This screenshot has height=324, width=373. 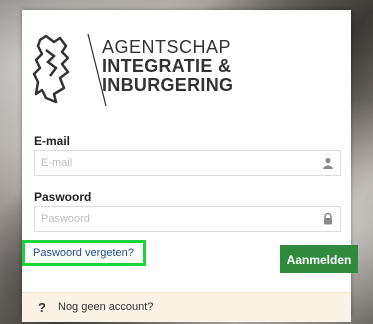 I want to click on logo-text: AGENTSCHAP INTEGRATIE & INBURGERING, so click(x=167, y=66).